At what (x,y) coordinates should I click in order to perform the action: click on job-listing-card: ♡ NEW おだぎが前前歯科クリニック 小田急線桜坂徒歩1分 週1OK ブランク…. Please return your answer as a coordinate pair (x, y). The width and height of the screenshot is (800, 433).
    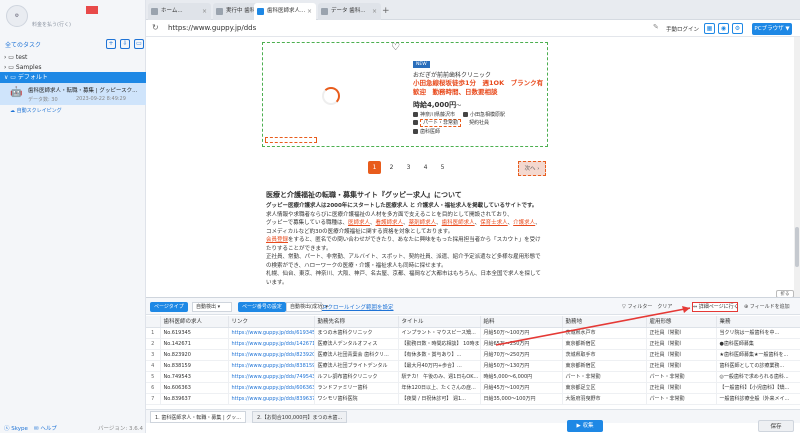
    Looking at the image, I should click on (405, 94).